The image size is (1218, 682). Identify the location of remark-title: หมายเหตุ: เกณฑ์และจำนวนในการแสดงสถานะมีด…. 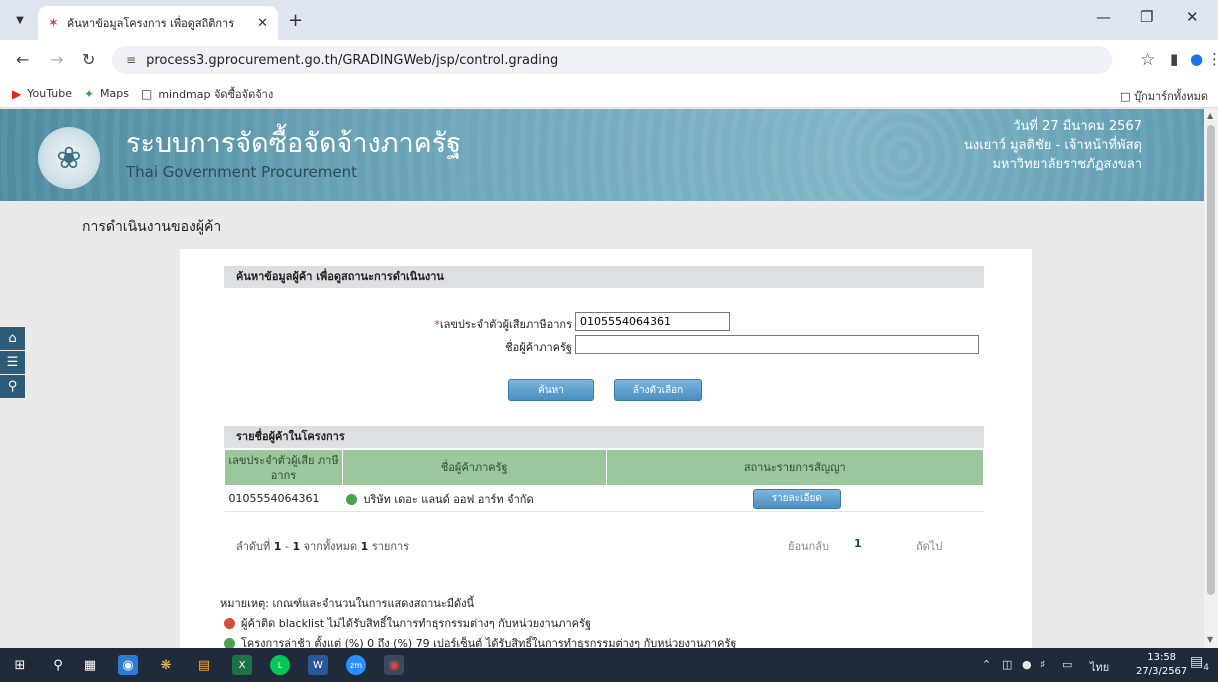
(347, 603).